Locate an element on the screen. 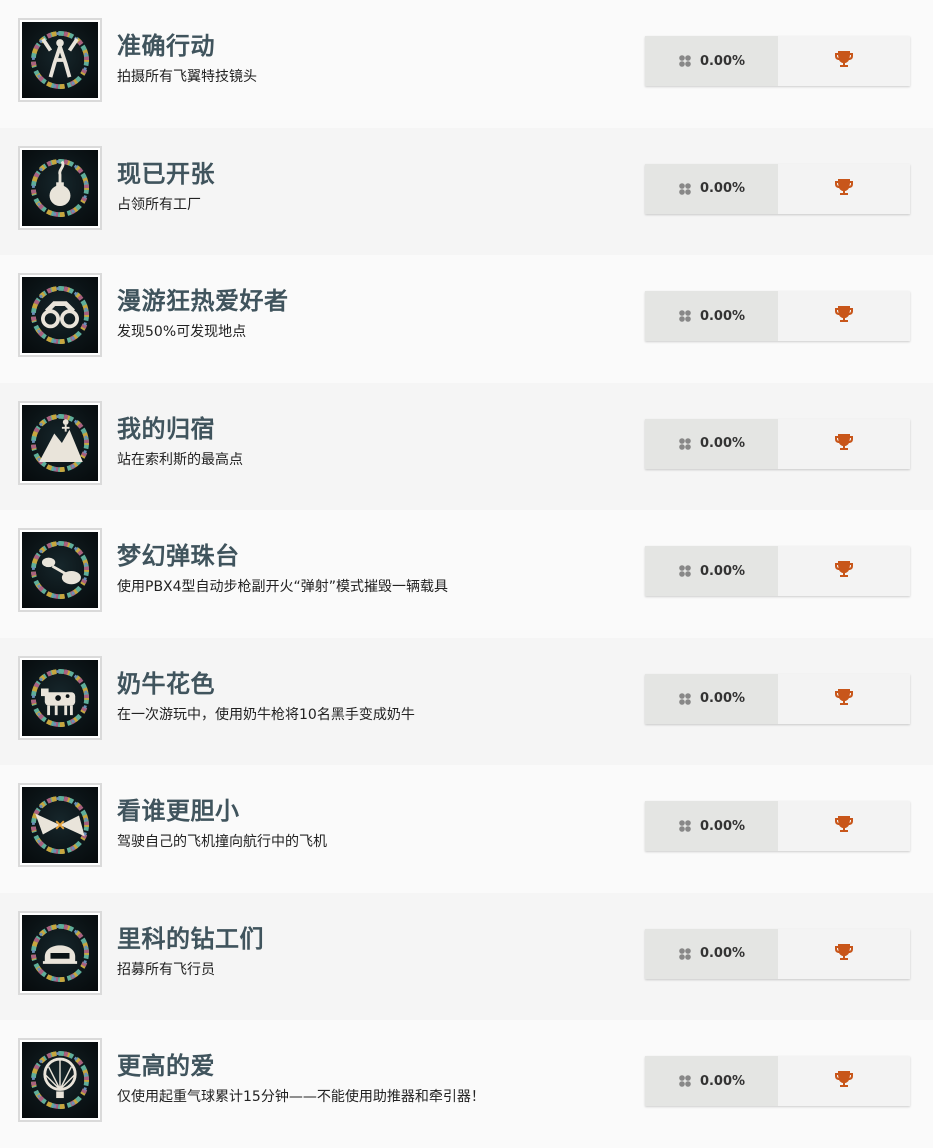 The height and width of the screenshot is (1148, 933). balloon-icon is located at coordinates (60, 1080).